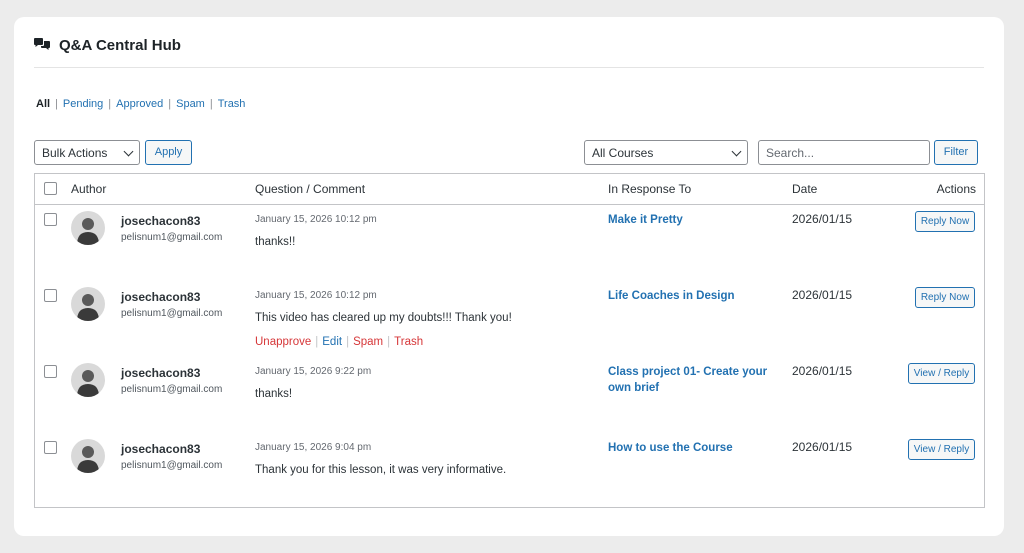 The height and width of the screenshot is (553, 1024). What do you see at coordinates (232, 104) in the screenshot?
I see `filter-trash: Trash` at bounding box center [232, 104].